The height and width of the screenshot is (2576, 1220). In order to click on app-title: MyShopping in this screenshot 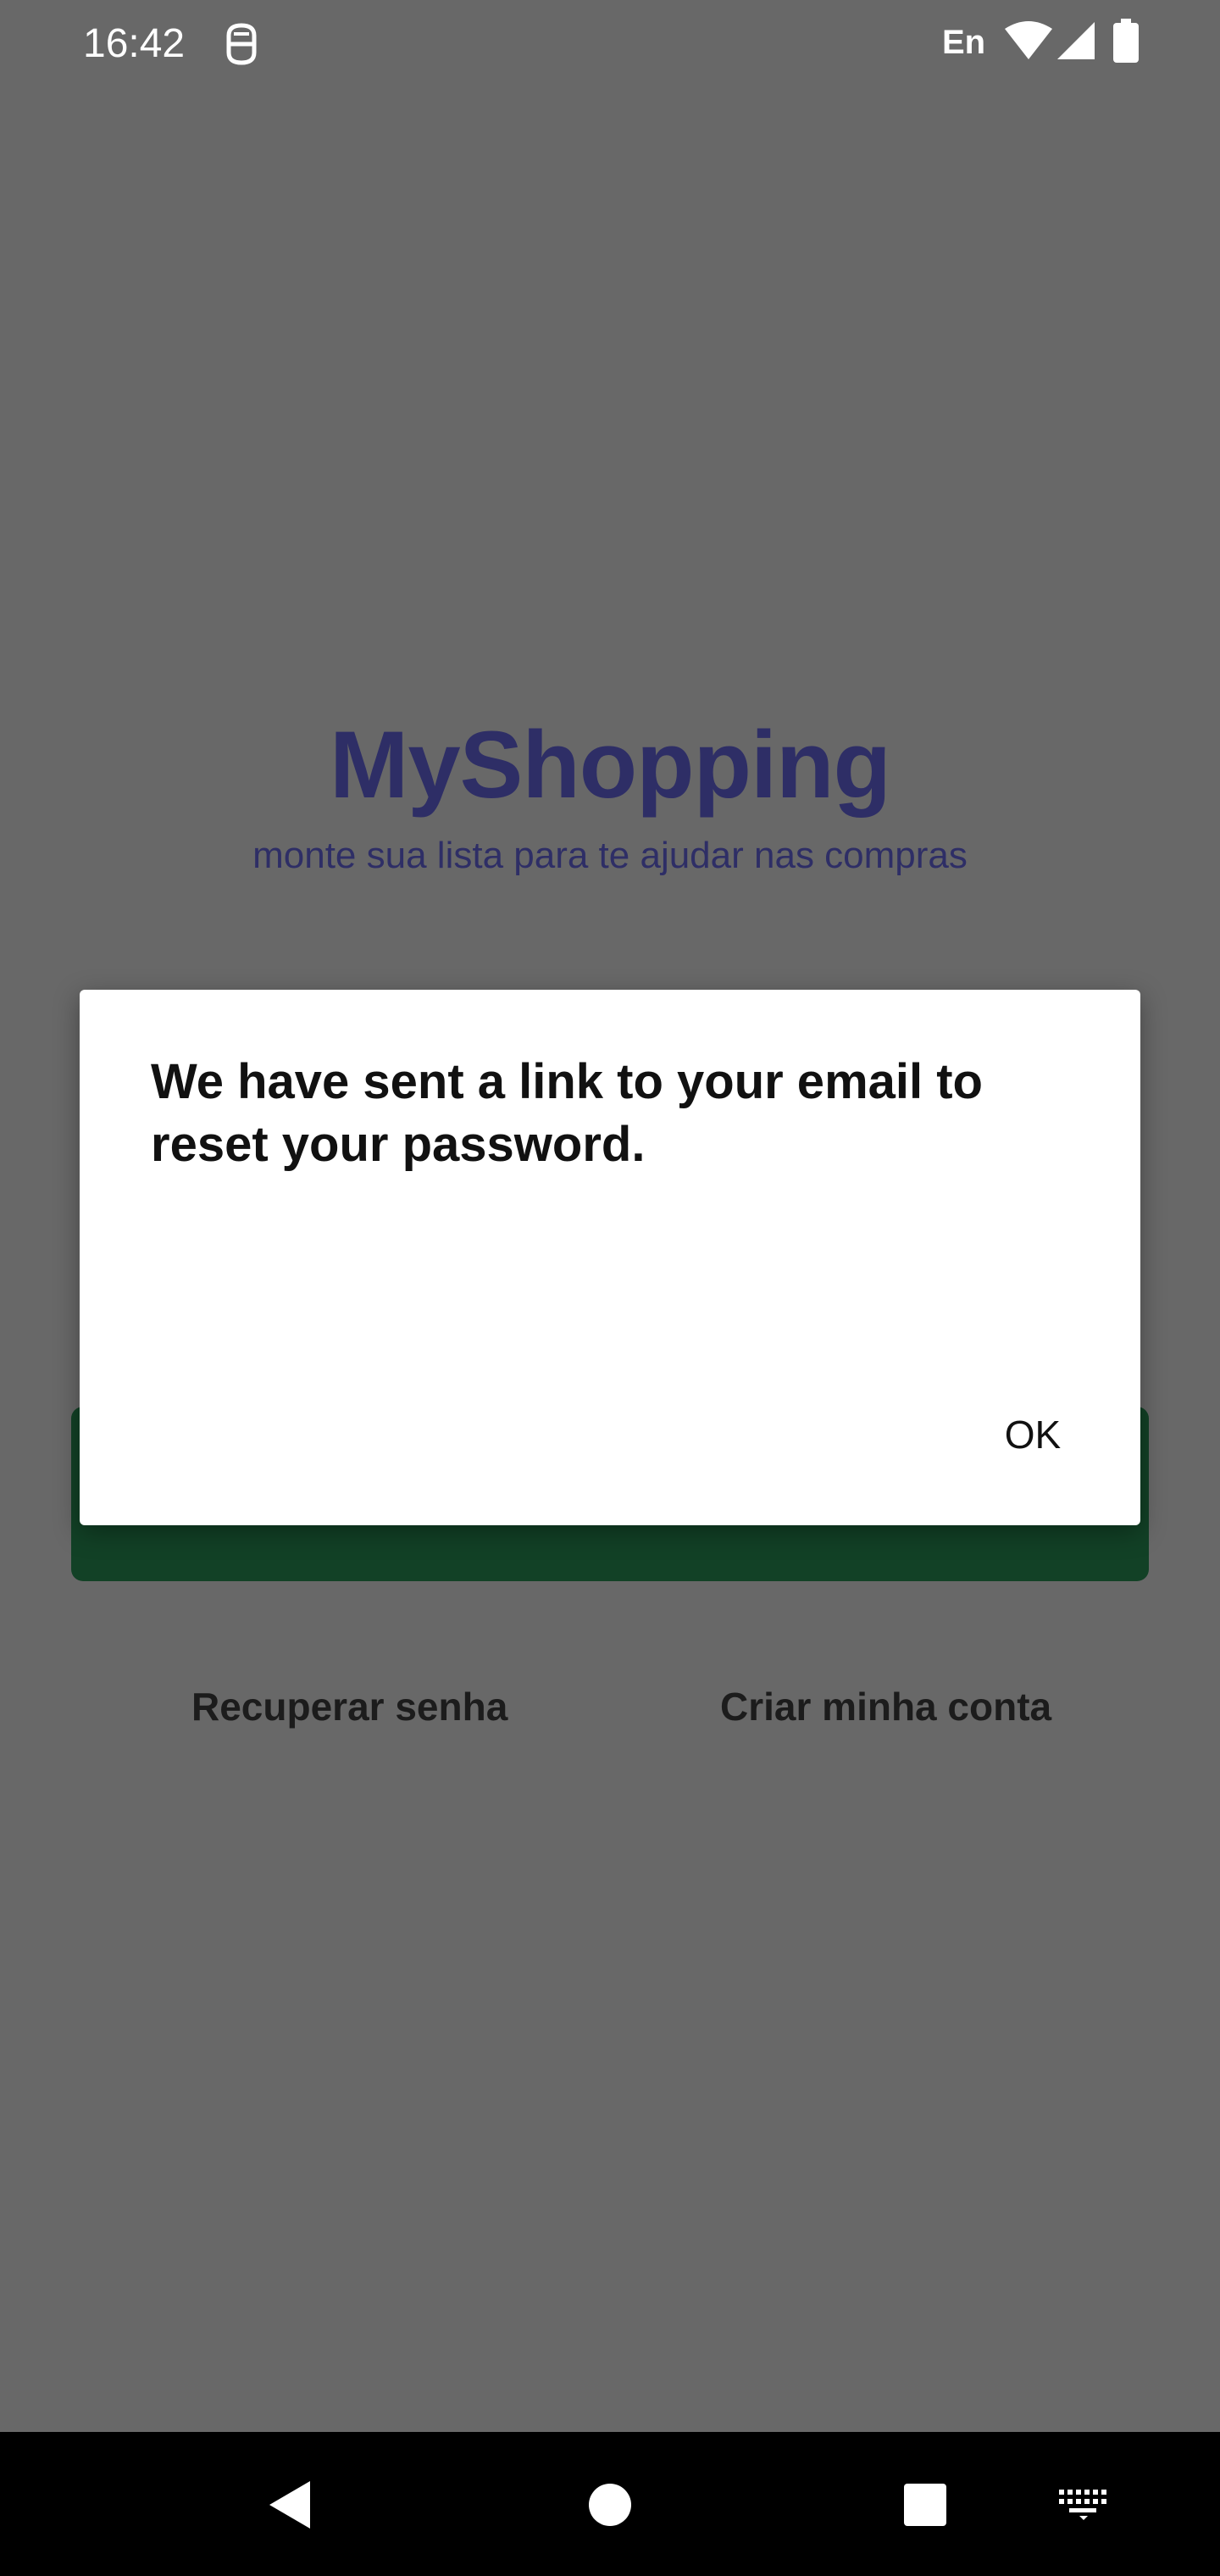, I will do `click(610, 765)`.